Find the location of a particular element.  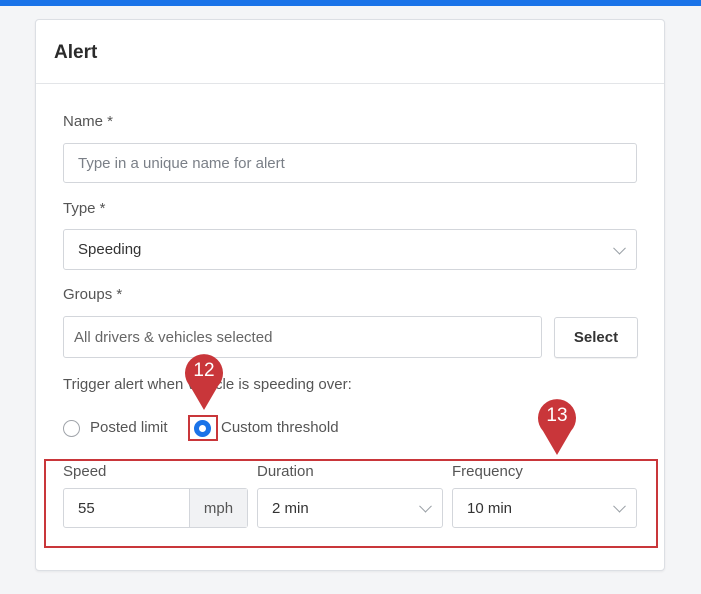

groups-label: Groups * is located at coordinates (93, 294).